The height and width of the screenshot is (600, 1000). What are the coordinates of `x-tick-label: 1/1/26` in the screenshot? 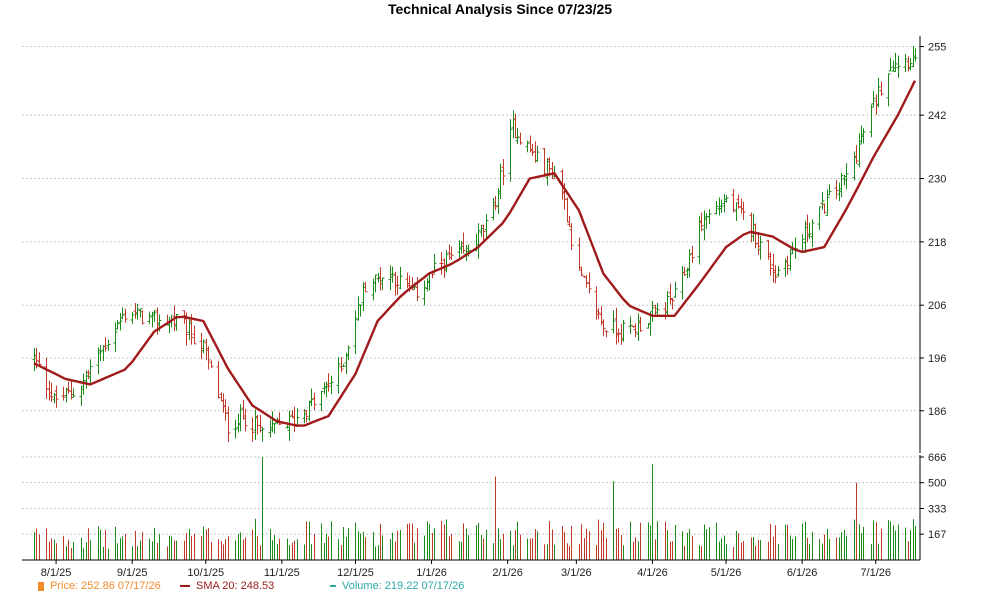 It's located at (431, 573).